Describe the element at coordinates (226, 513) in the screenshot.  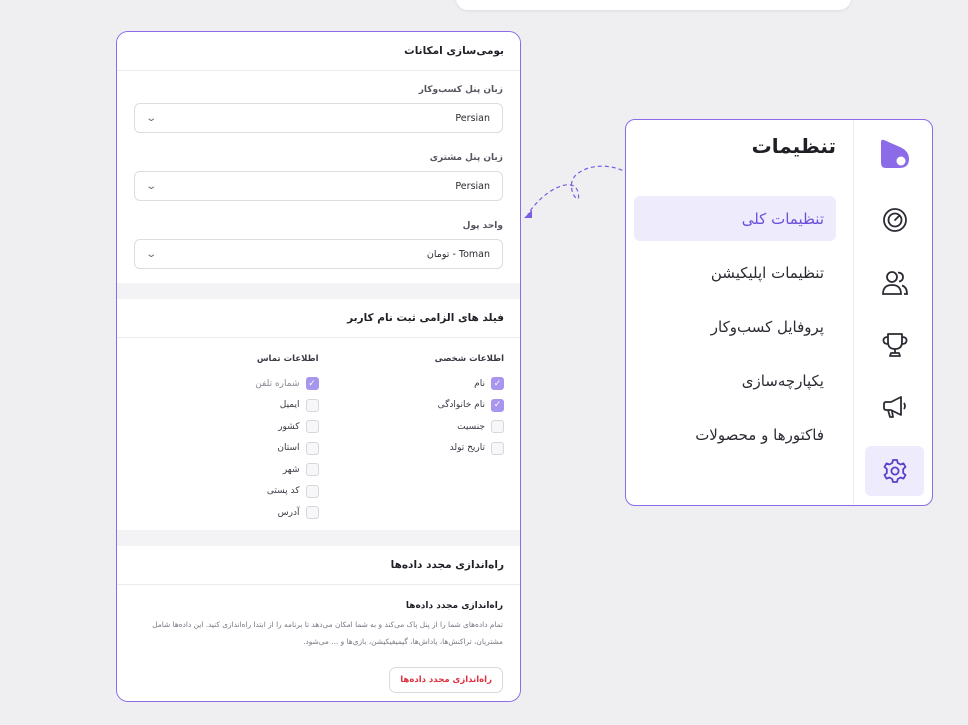
I see `contact-checkbox-row: آدرس` at that location.